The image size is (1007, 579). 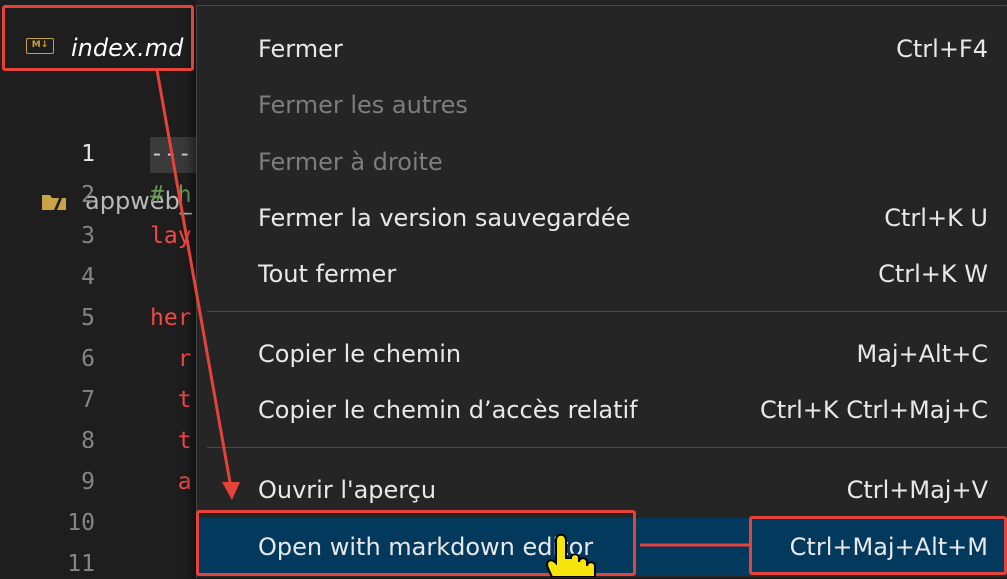 What do you see at coordinates (874, 410) in the screenshot?
I see `menu-item-shortcut: Ctrl+K Ctrl+Maj+C` at bounding box center [874, 410].